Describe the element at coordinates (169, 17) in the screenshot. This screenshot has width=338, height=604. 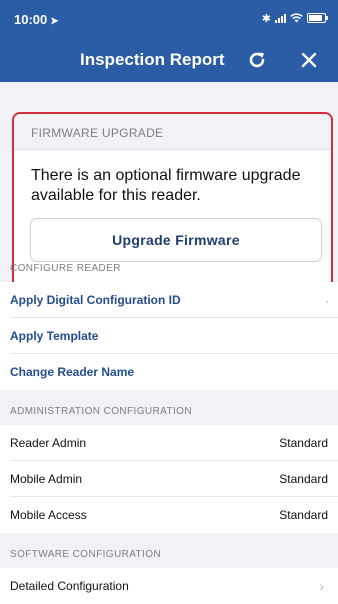
I see `status-bar: 10:00 ➤ ✱` at that location.